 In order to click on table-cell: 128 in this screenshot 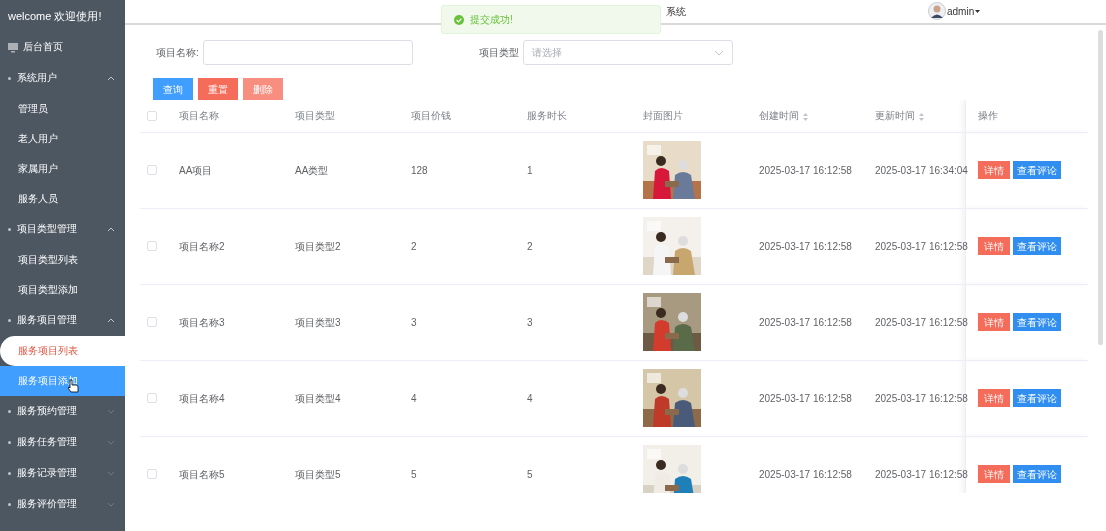, I will do `click(419, 170)`.